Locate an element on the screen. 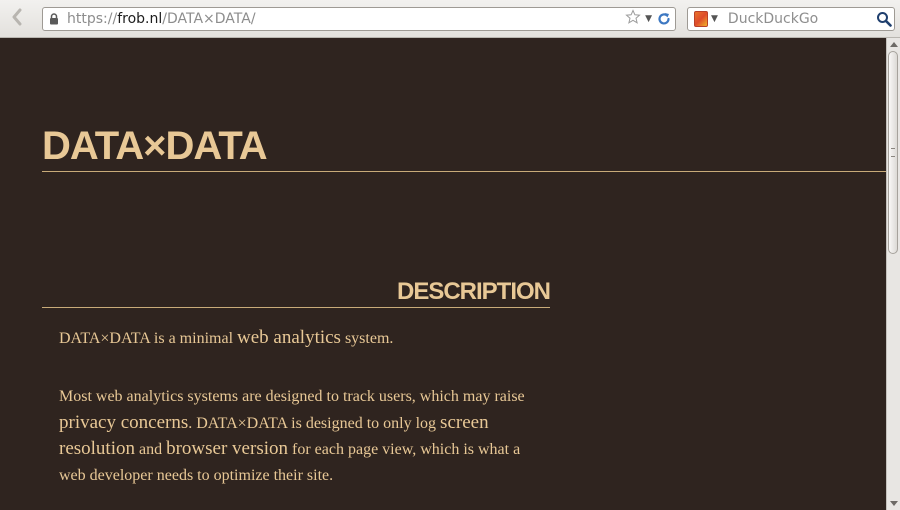 The width and height of the screenshot is (900, 510). p1-emphasis-web-analytics: web analytics is located at coordinates (289, 337).